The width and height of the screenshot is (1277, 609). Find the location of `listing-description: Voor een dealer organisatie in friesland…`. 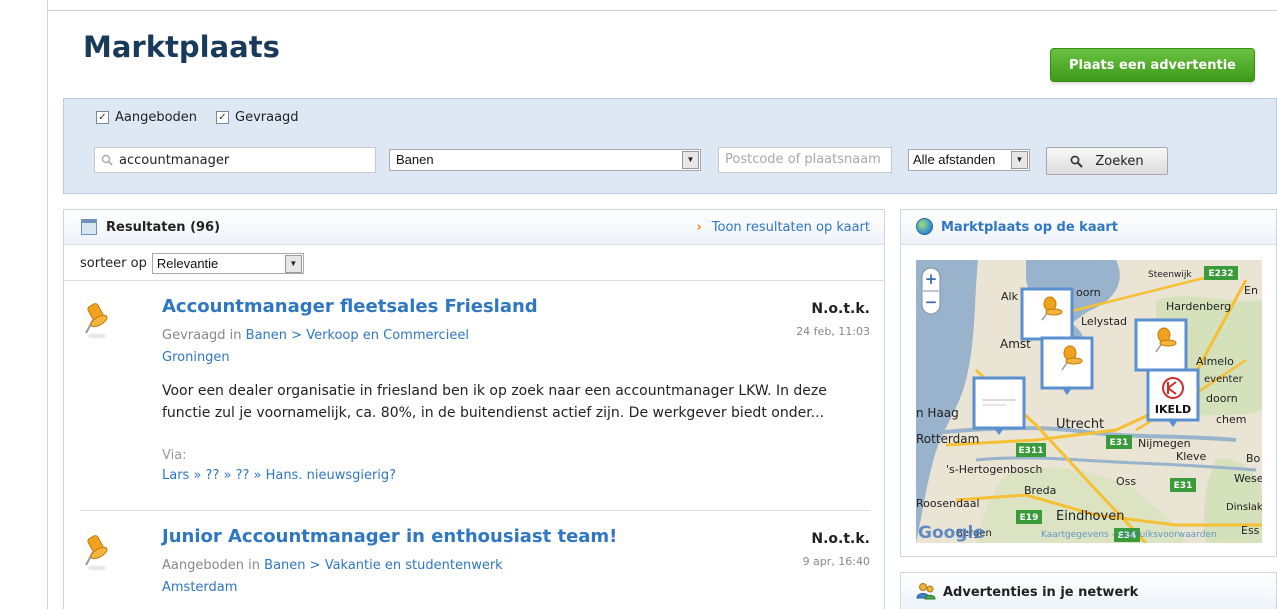

listing-description: Voor een dealer organisatie in friesland… is located at coordinates (494, 402).